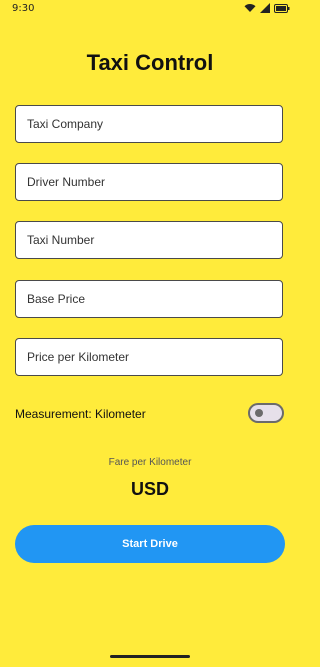 This screenshot has height=667, width=320. I want to click on measurement-toggle, so click(266, 413).